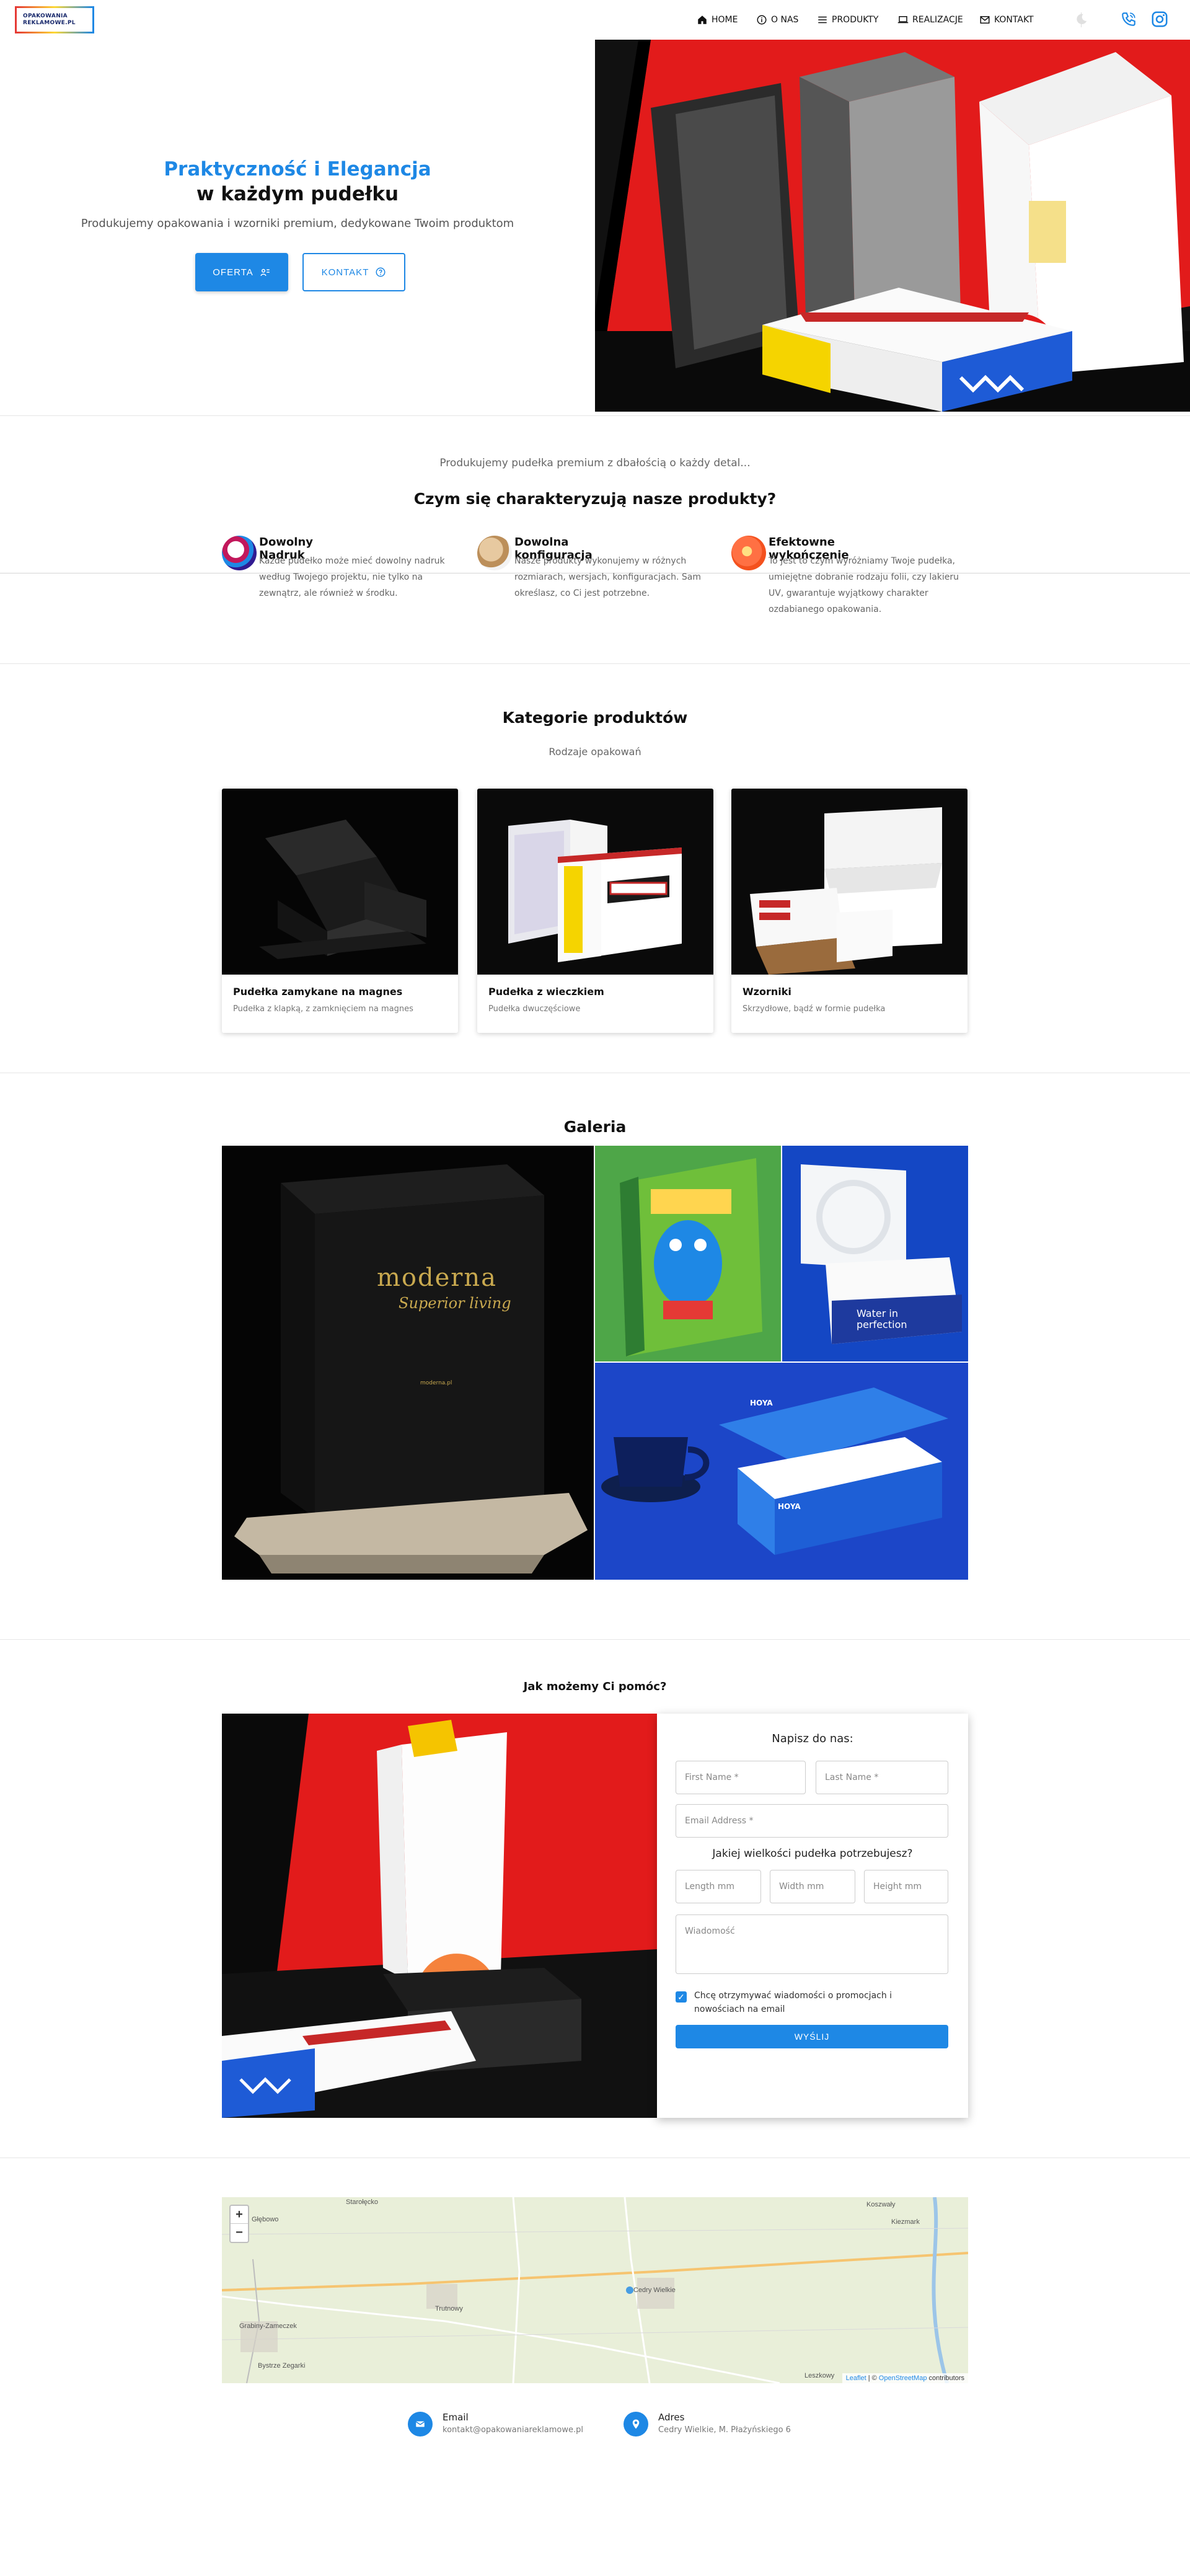  What do you see at coordinates (239, 2233) in the screenshot?
I see `zoom-out-button: −` at bounding box center [239, 2233].